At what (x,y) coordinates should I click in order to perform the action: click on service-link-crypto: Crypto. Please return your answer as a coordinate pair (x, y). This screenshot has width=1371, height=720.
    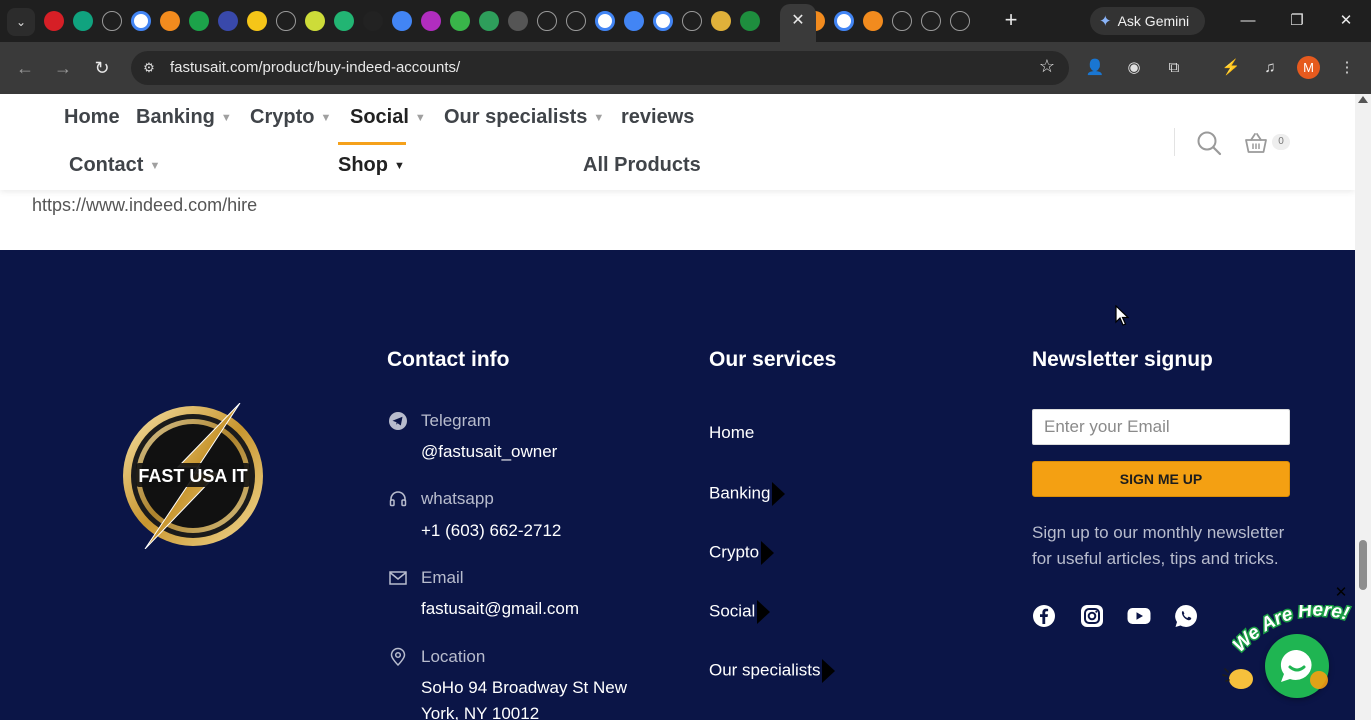
    Looking at the image, I should click on (742, 553).